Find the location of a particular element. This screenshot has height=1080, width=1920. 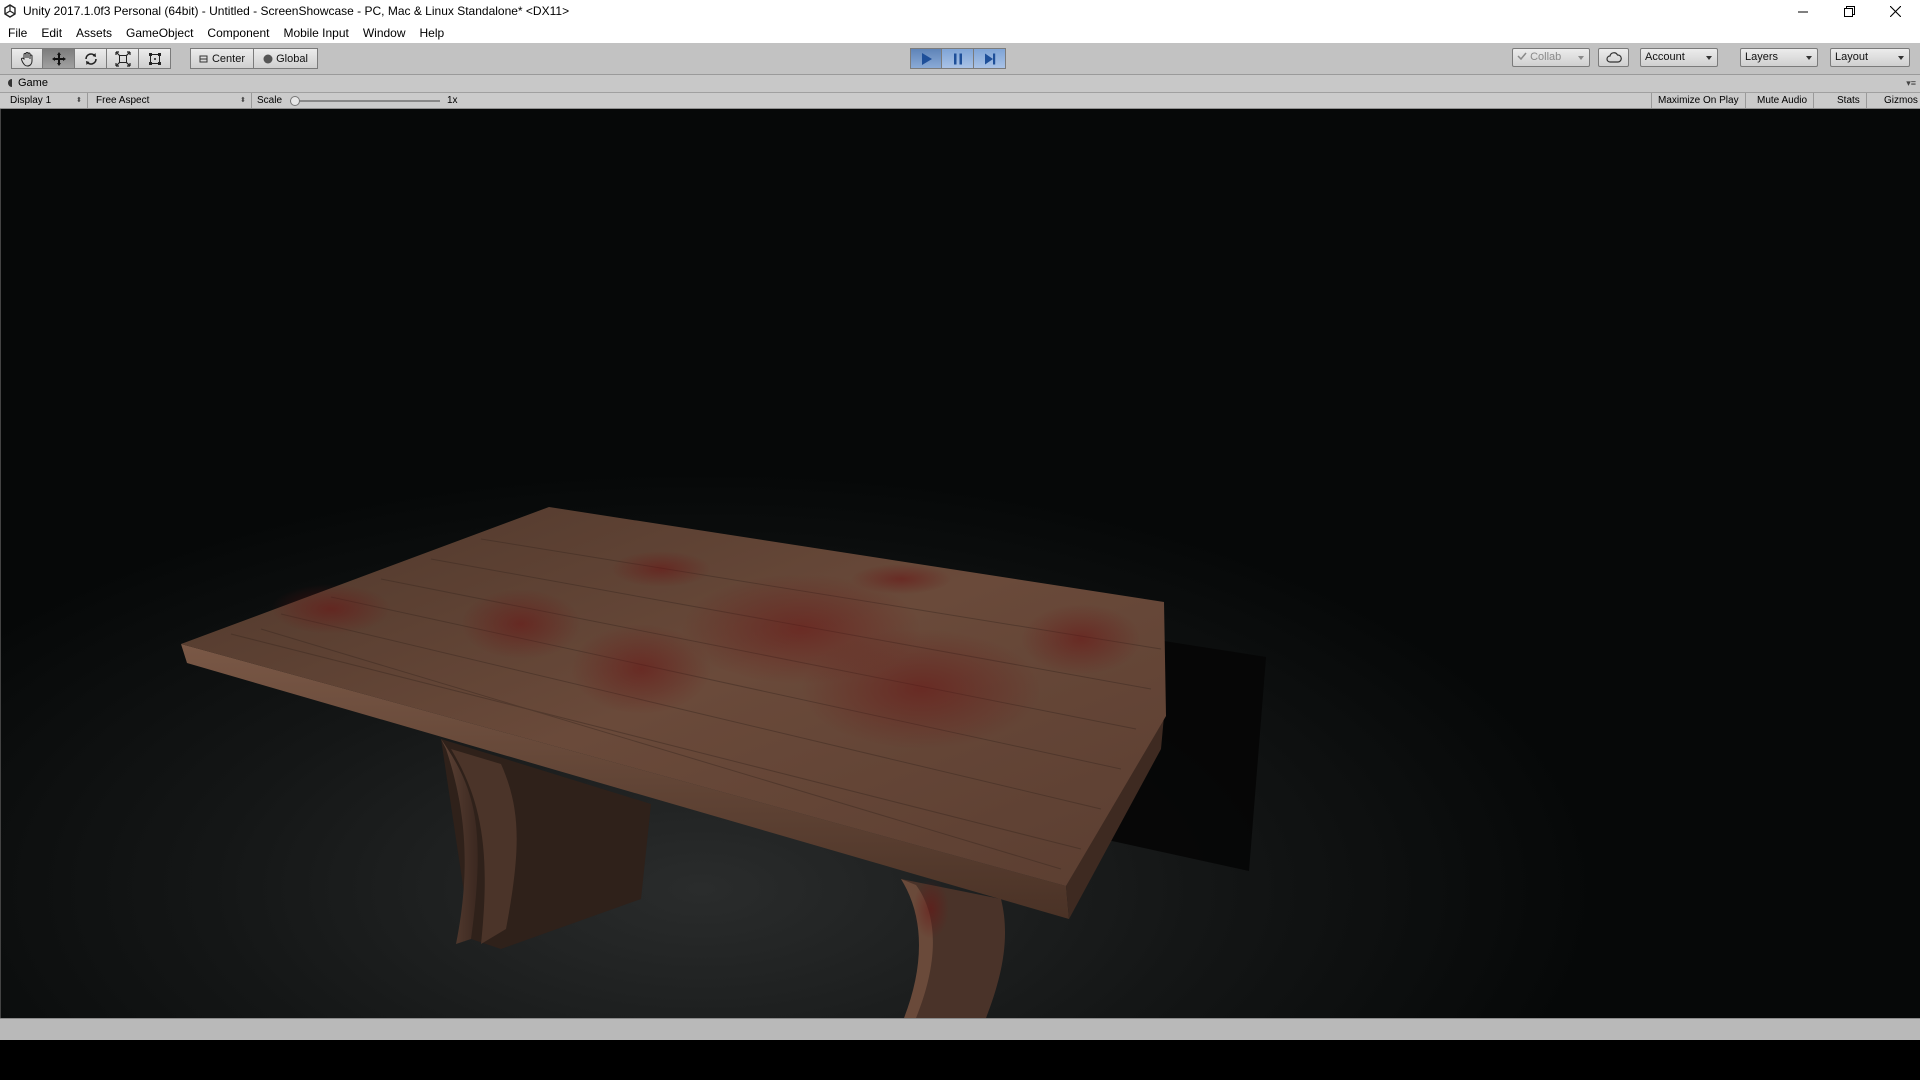

globe-icon is located at coordinates (268, 58).